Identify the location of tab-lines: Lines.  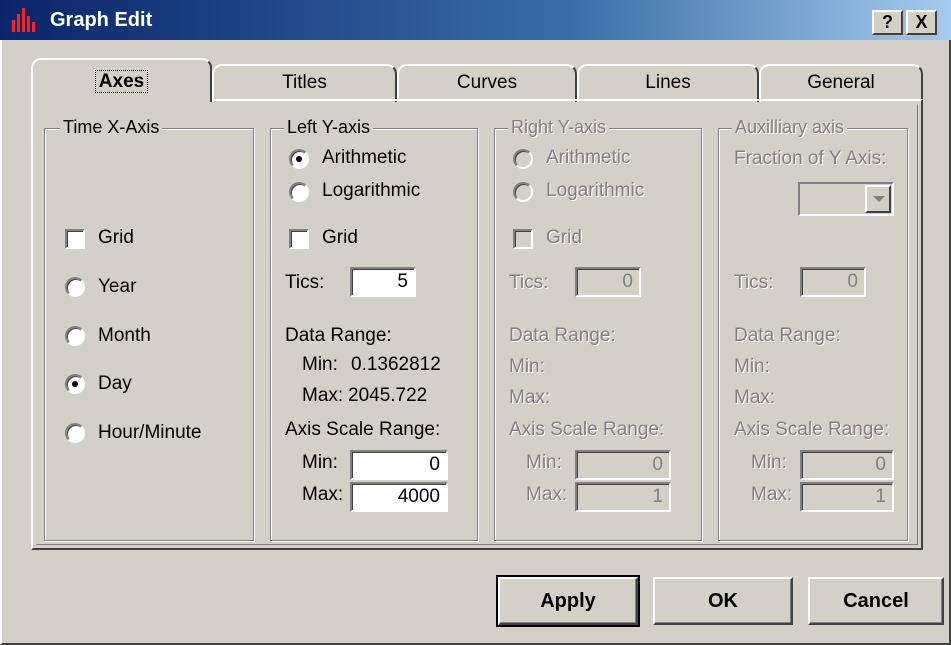
(668, 83).